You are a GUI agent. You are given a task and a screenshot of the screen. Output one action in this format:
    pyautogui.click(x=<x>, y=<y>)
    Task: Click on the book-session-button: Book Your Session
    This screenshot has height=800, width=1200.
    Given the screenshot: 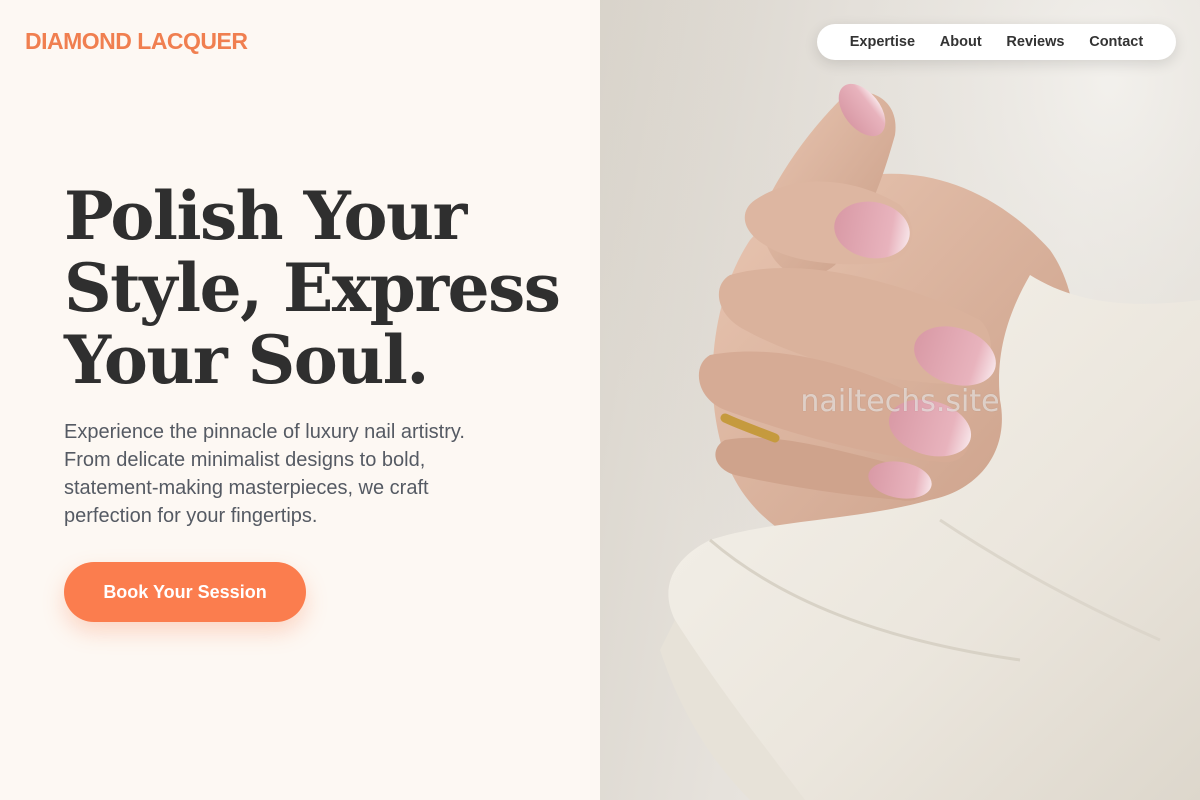 What is the action you would take?
    pyautogui.click(x=185, y=592)
    